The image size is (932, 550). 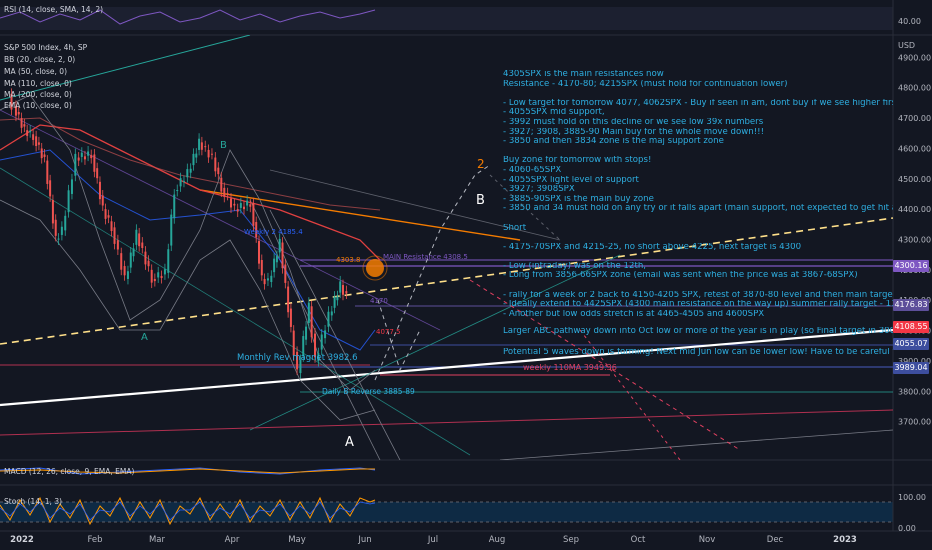 What do you see at coordinates (368, 391) in the screenshot?
I see `daily-b-label: Daily B Reverse 3885-89` at bounding box center [368, 391].